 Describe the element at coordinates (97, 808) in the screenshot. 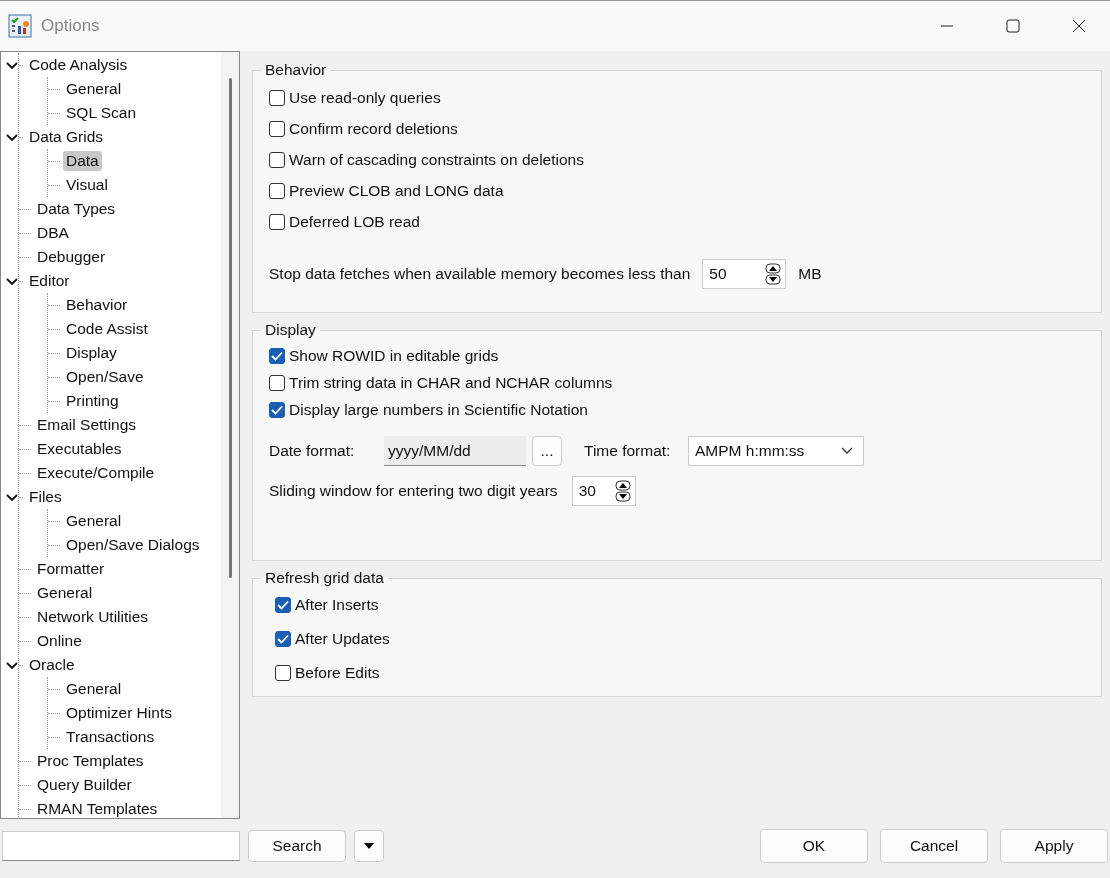

I see `tree-item: RMAN Templates` at that location.